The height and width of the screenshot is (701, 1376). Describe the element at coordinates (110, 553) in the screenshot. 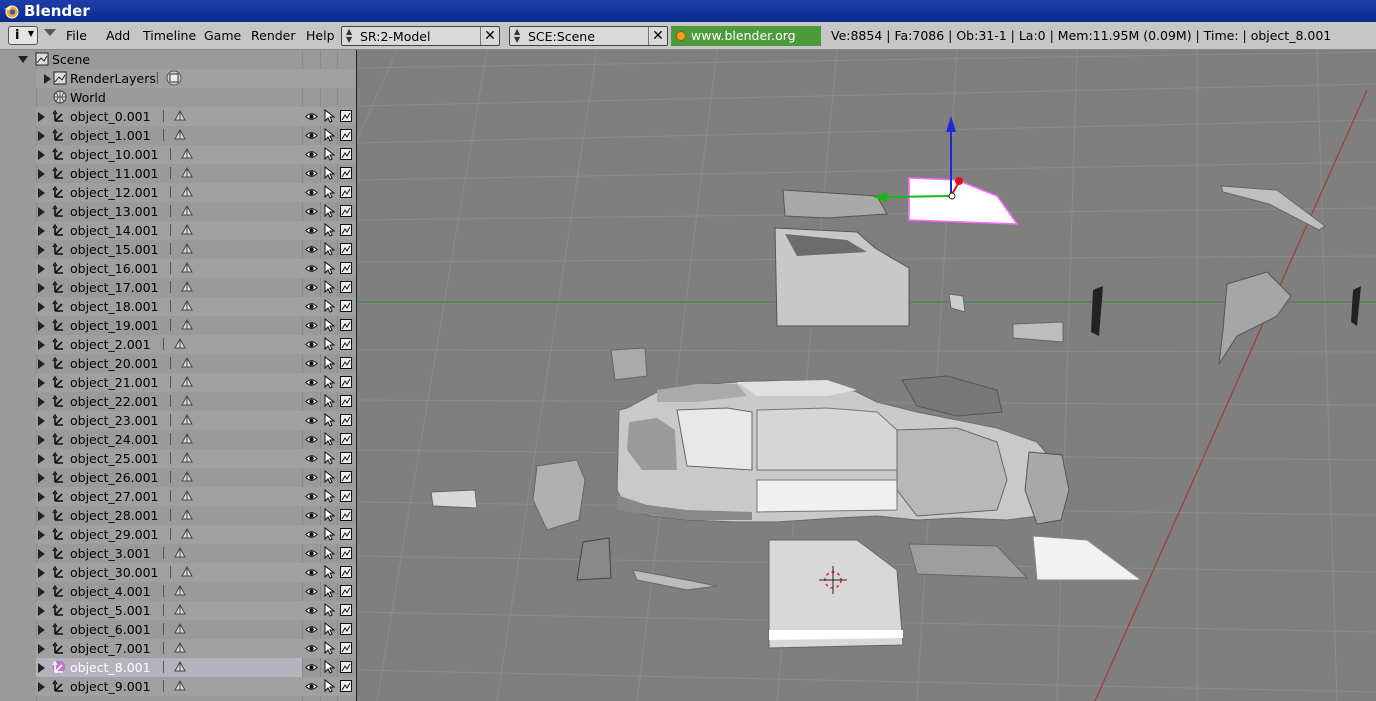

I see `object-name: object_3.001` at that location.